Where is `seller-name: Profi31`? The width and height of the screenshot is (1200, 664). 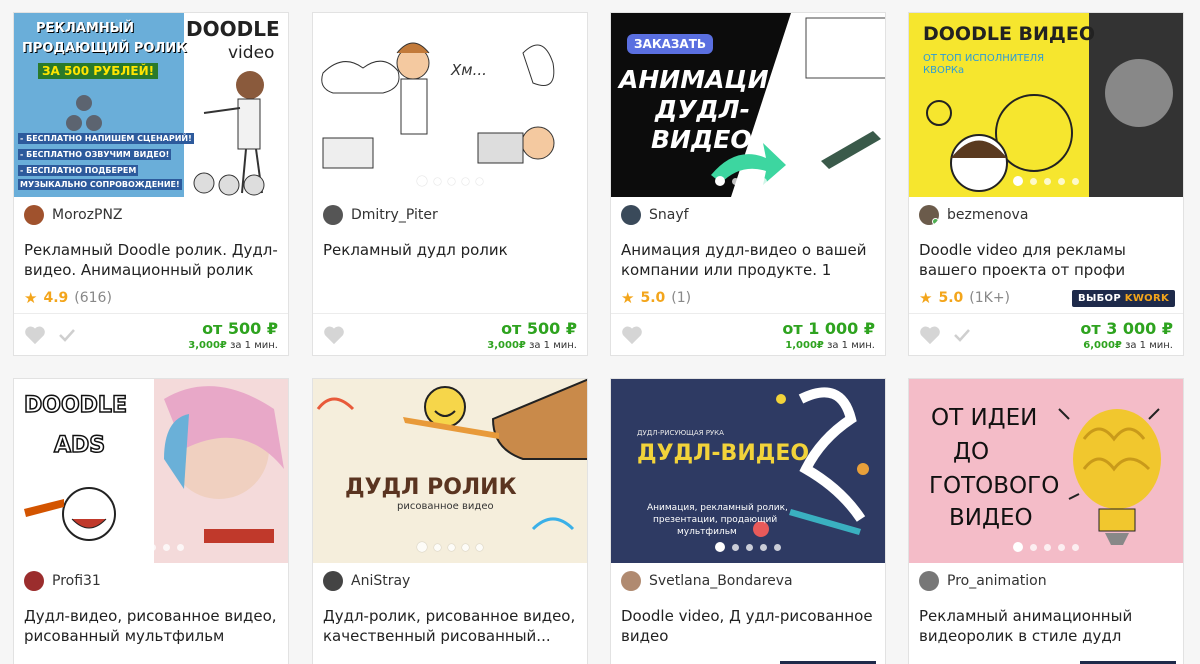 seller-name: Profi31 is located at coordinates (76, 581).